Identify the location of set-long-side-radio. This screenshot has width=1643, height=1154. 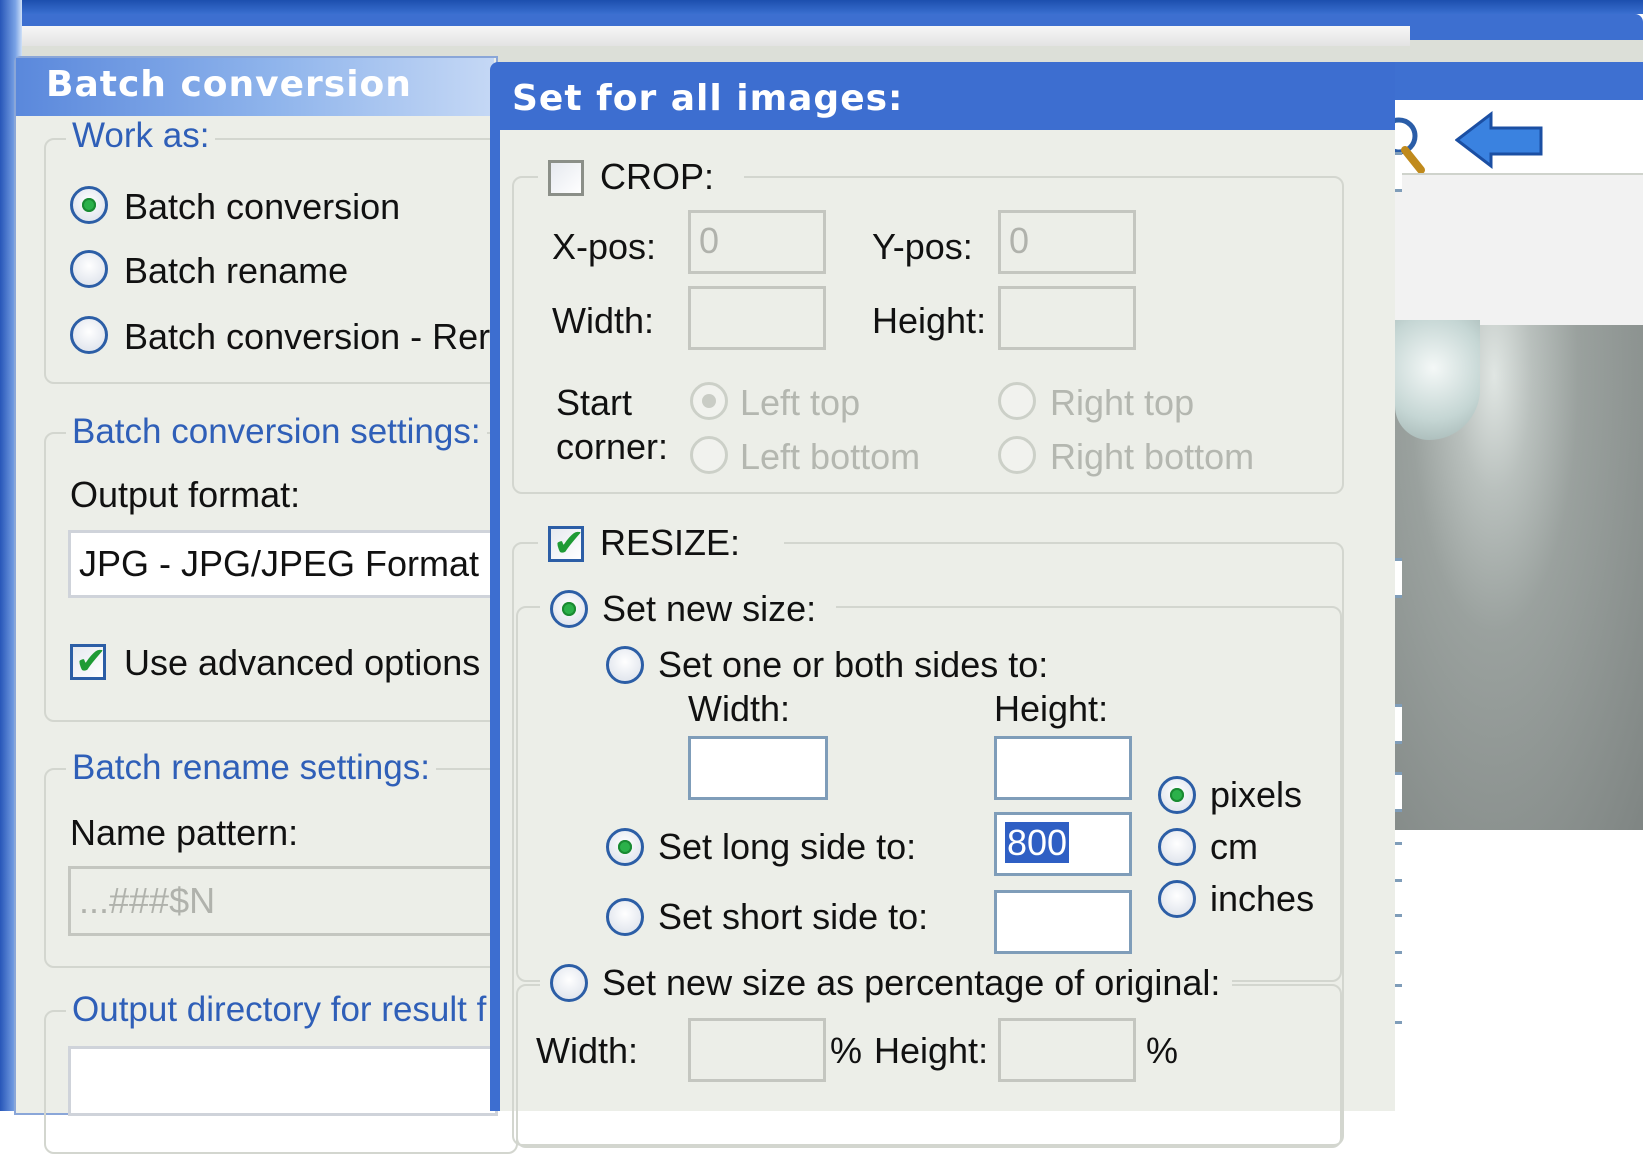
(625, 847).